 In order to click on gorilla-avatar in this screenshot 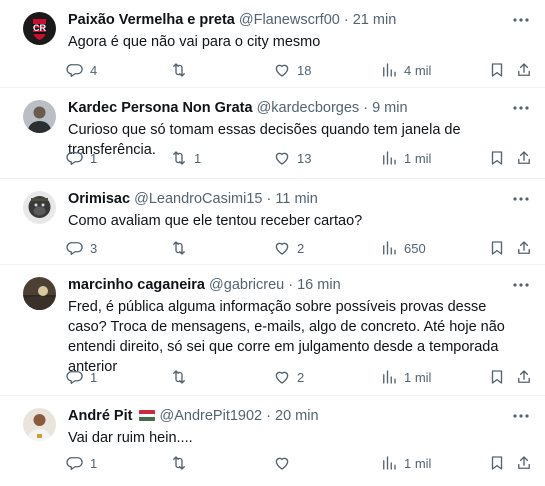, I will do `click(39, 207)`.